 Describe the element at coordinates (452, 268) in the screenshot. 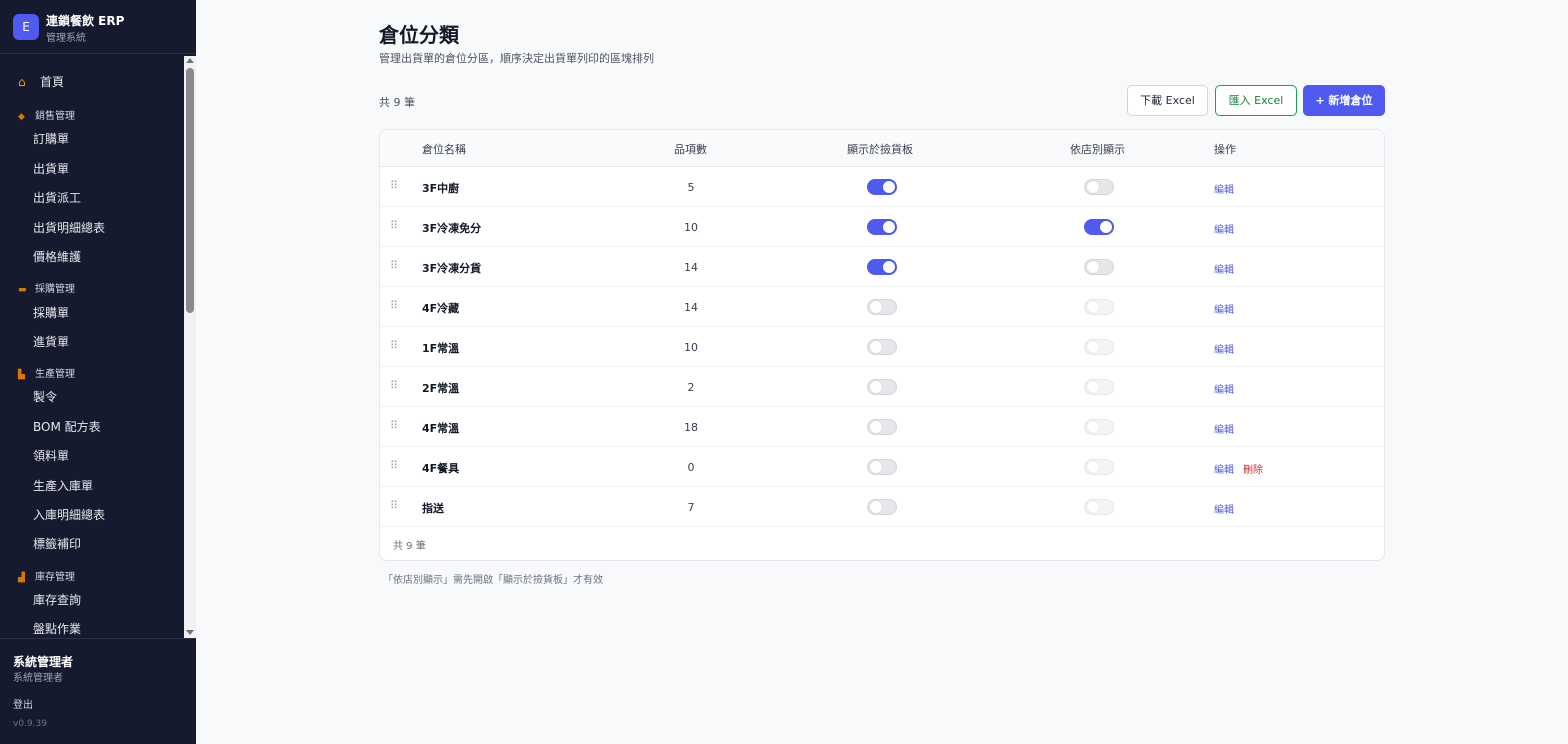

I see `location-name: 3F冷凍分貨` at that location.